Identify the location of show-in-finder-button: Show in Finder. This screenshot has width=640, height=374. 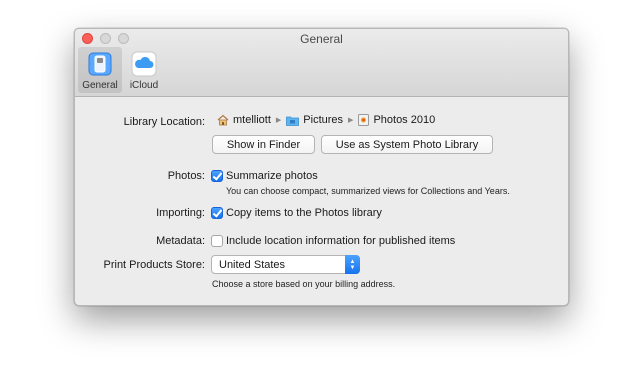
(263, 144).